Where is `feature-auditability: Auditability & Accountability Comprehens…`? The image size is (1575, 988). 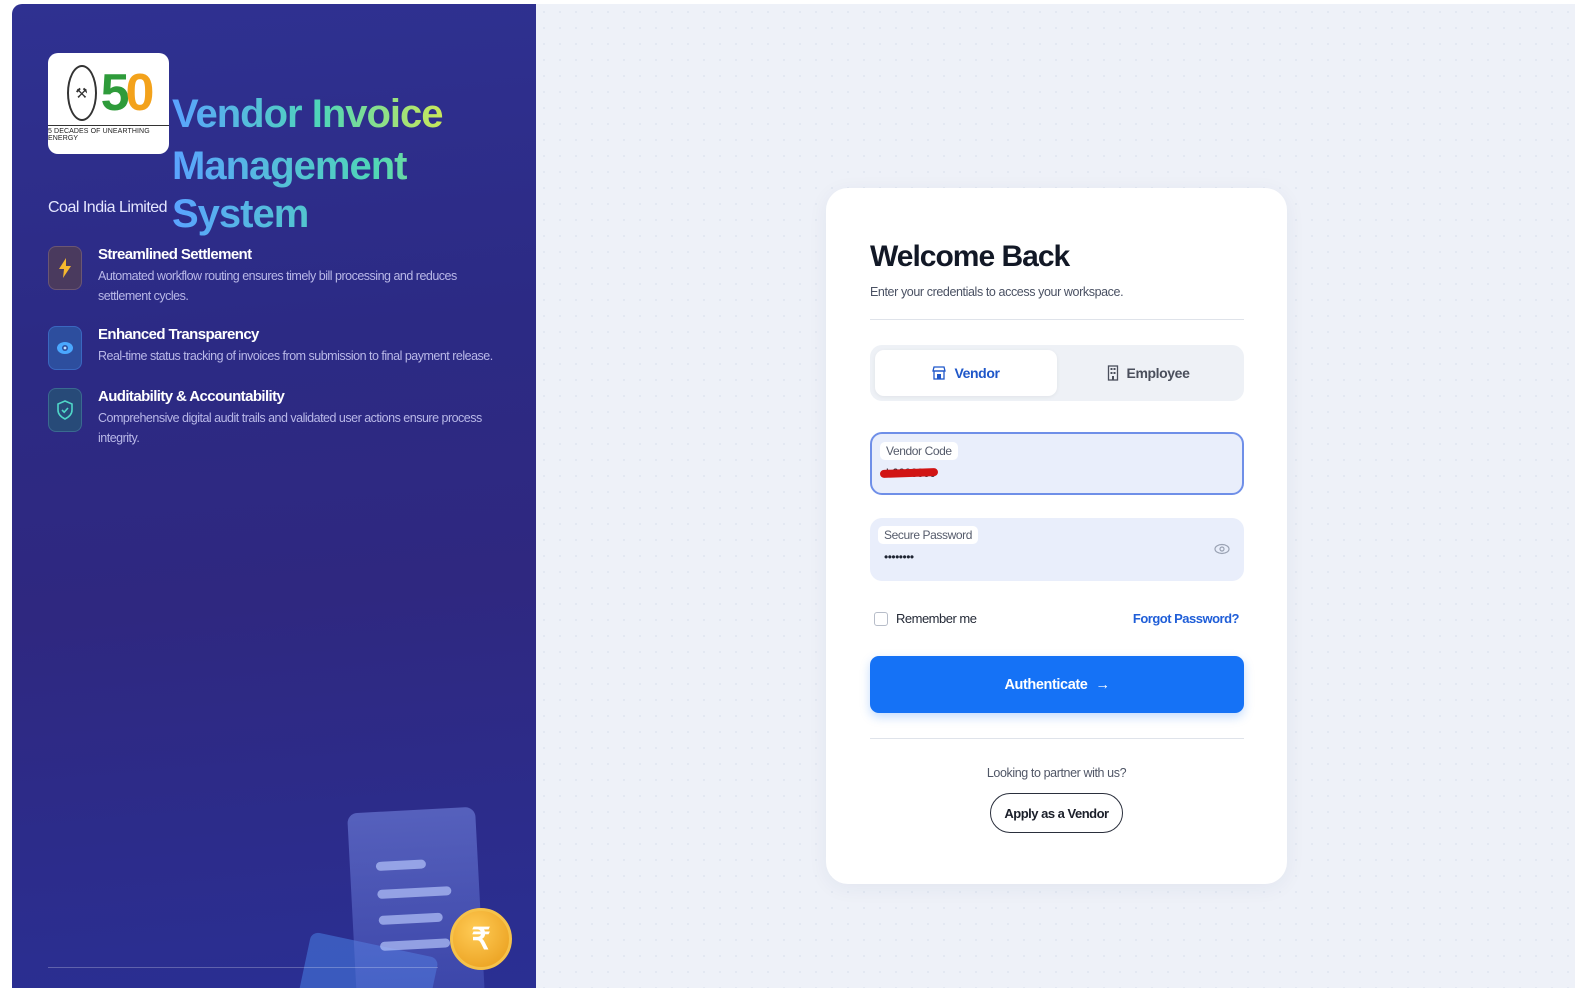 feature-auditability: Auditability & Accountability Comprehens… is located at coordinates (278, 418).